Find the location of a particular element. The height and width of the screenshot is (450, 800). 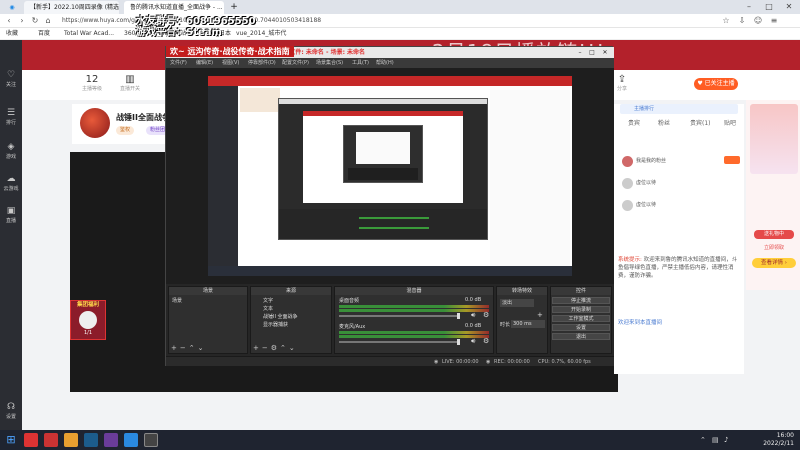

bookmark-item: 百度 is located at coordinates (44, 34).